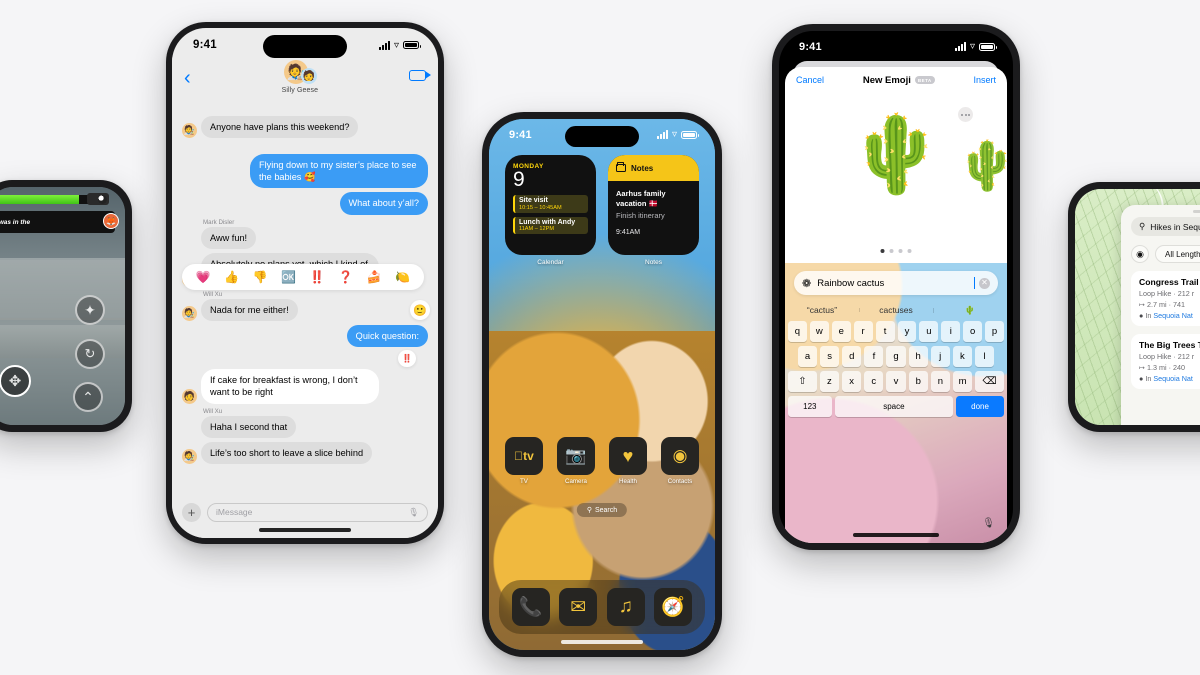 The height and width of the screenshot is (675, 1200). Describe the element at coordinates (90, 354) in the screenshot. I see `game-action-button-2: ↻` at that location.